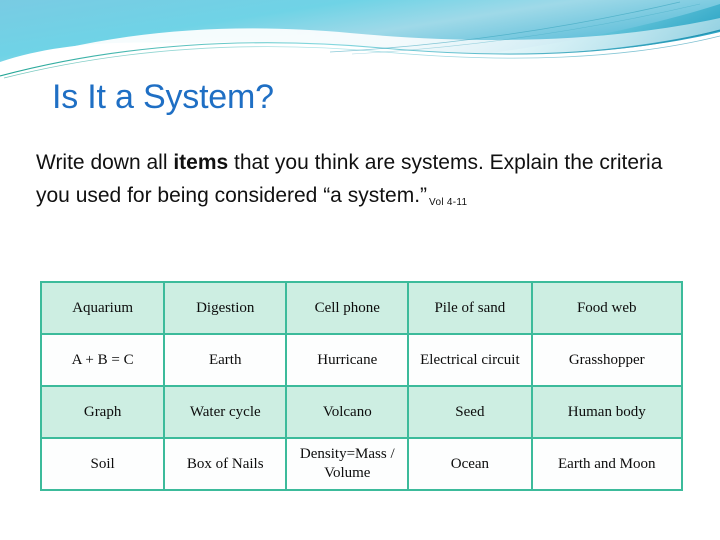  Describe the element at coordinates (102, 412) in the screenshot. I see `table-cell: Graph` at that location.